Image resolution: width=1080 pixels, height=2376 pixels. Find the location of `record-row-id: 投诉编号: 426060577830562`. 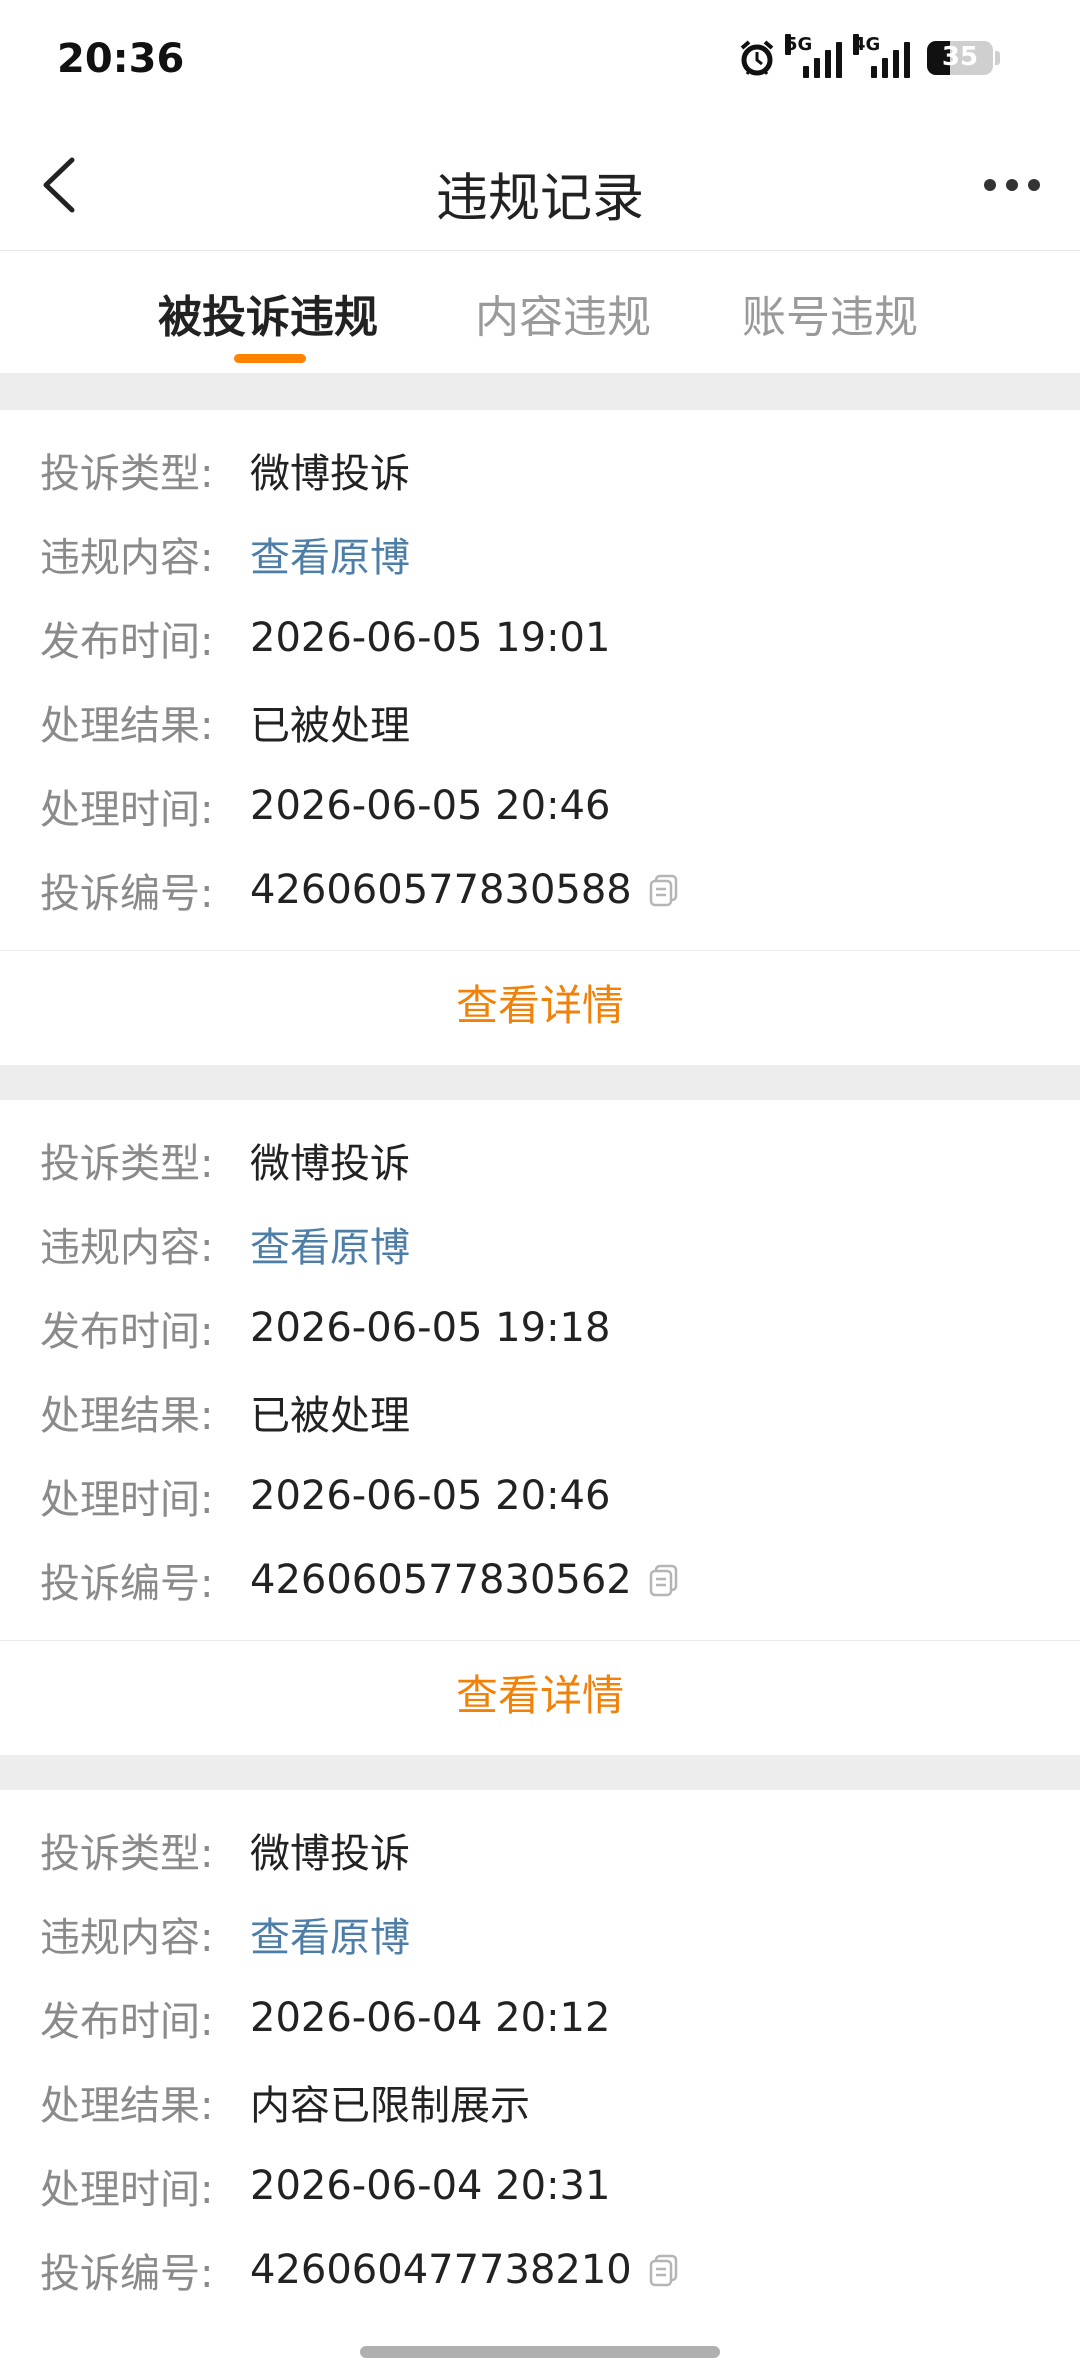

record-row-id: 投诉编号: 426060577830562 is located at coordinates (361, 1580).